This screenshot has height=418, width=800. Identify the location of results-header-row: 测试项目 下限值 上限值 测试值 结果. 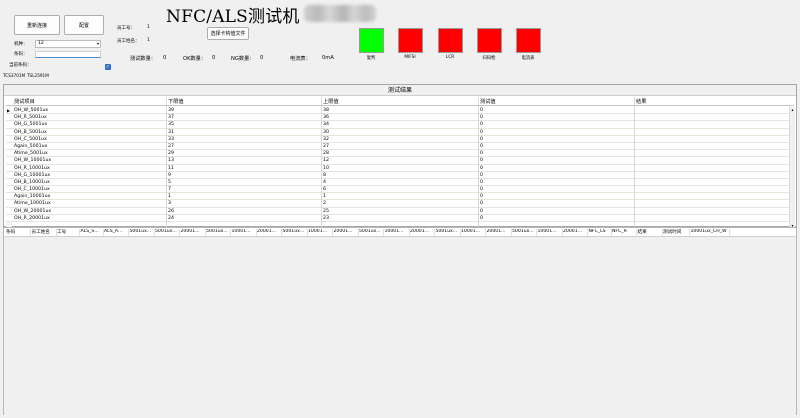
(400, 101).